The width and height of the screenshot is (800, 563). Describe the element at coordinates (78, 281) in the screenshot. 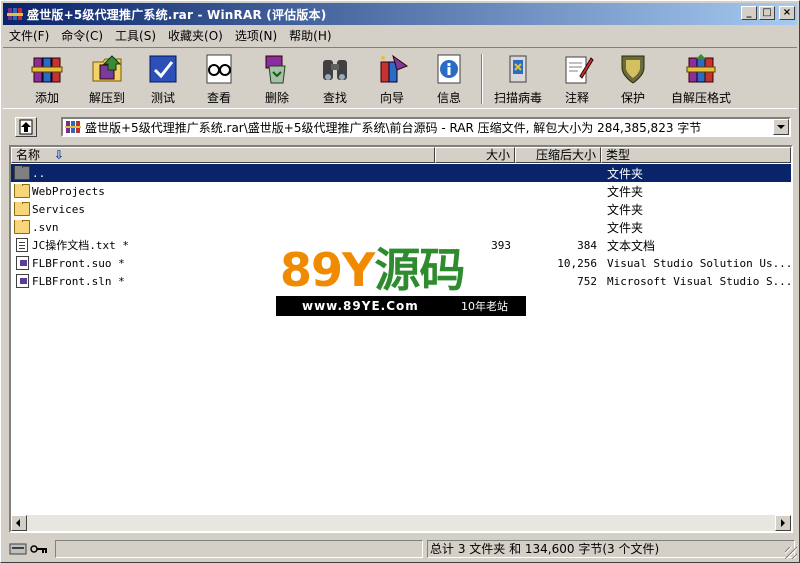

I see `file-name: FLBFront.sln *` at that location.